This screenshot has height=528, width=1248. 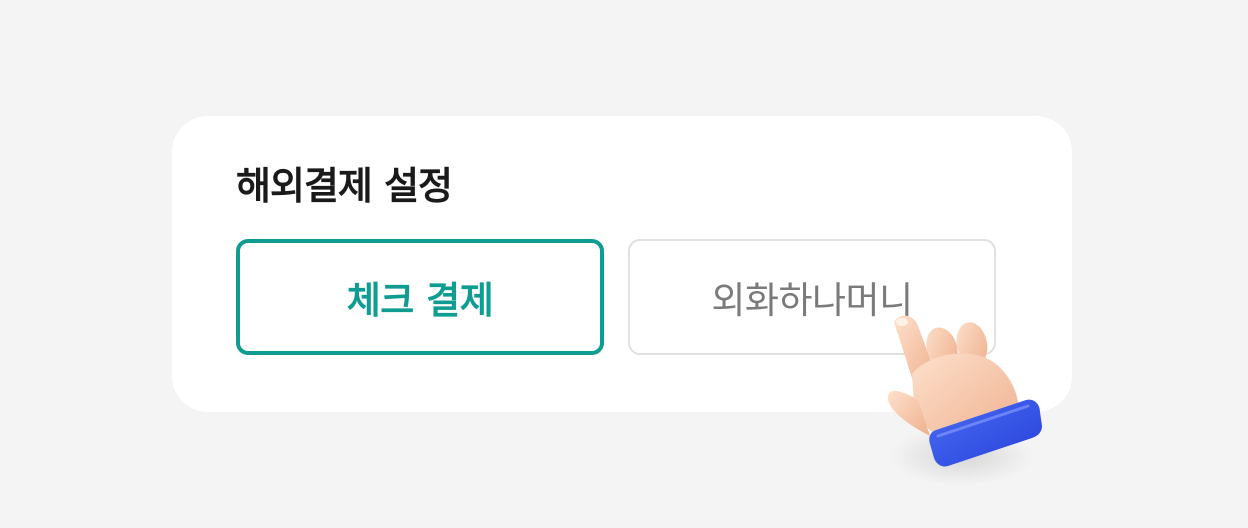 What do you see at coordinates (964, 400) in the screenshot?
I see `pointing-hand-icon` at bounding box center [964, 400].